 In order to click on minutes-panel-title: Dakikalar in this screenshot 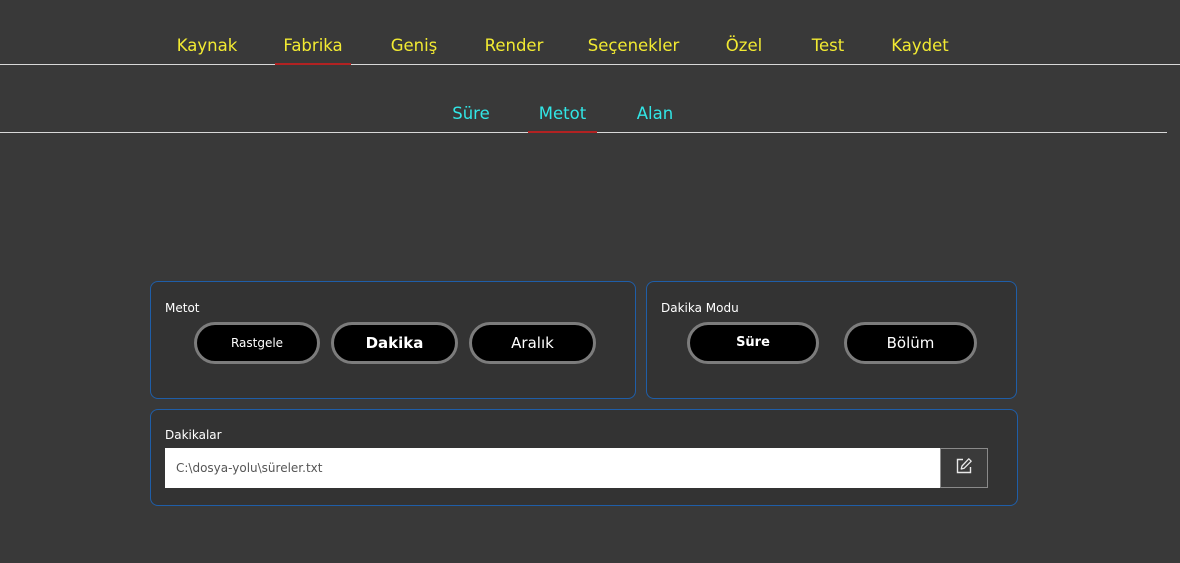, I will do `click(193, 435)`.